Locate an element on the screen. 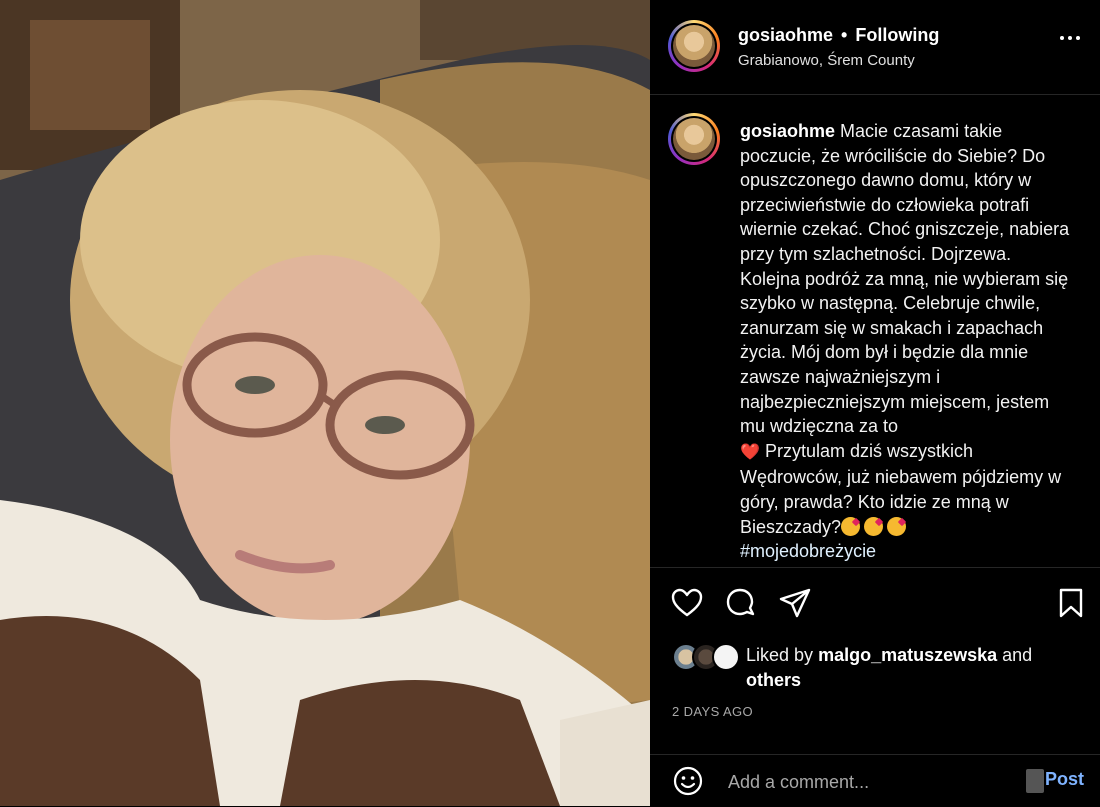 Image resolution: width=1100 pixels, height=807 pixels. comment-input is located at coordinates (873, 782).